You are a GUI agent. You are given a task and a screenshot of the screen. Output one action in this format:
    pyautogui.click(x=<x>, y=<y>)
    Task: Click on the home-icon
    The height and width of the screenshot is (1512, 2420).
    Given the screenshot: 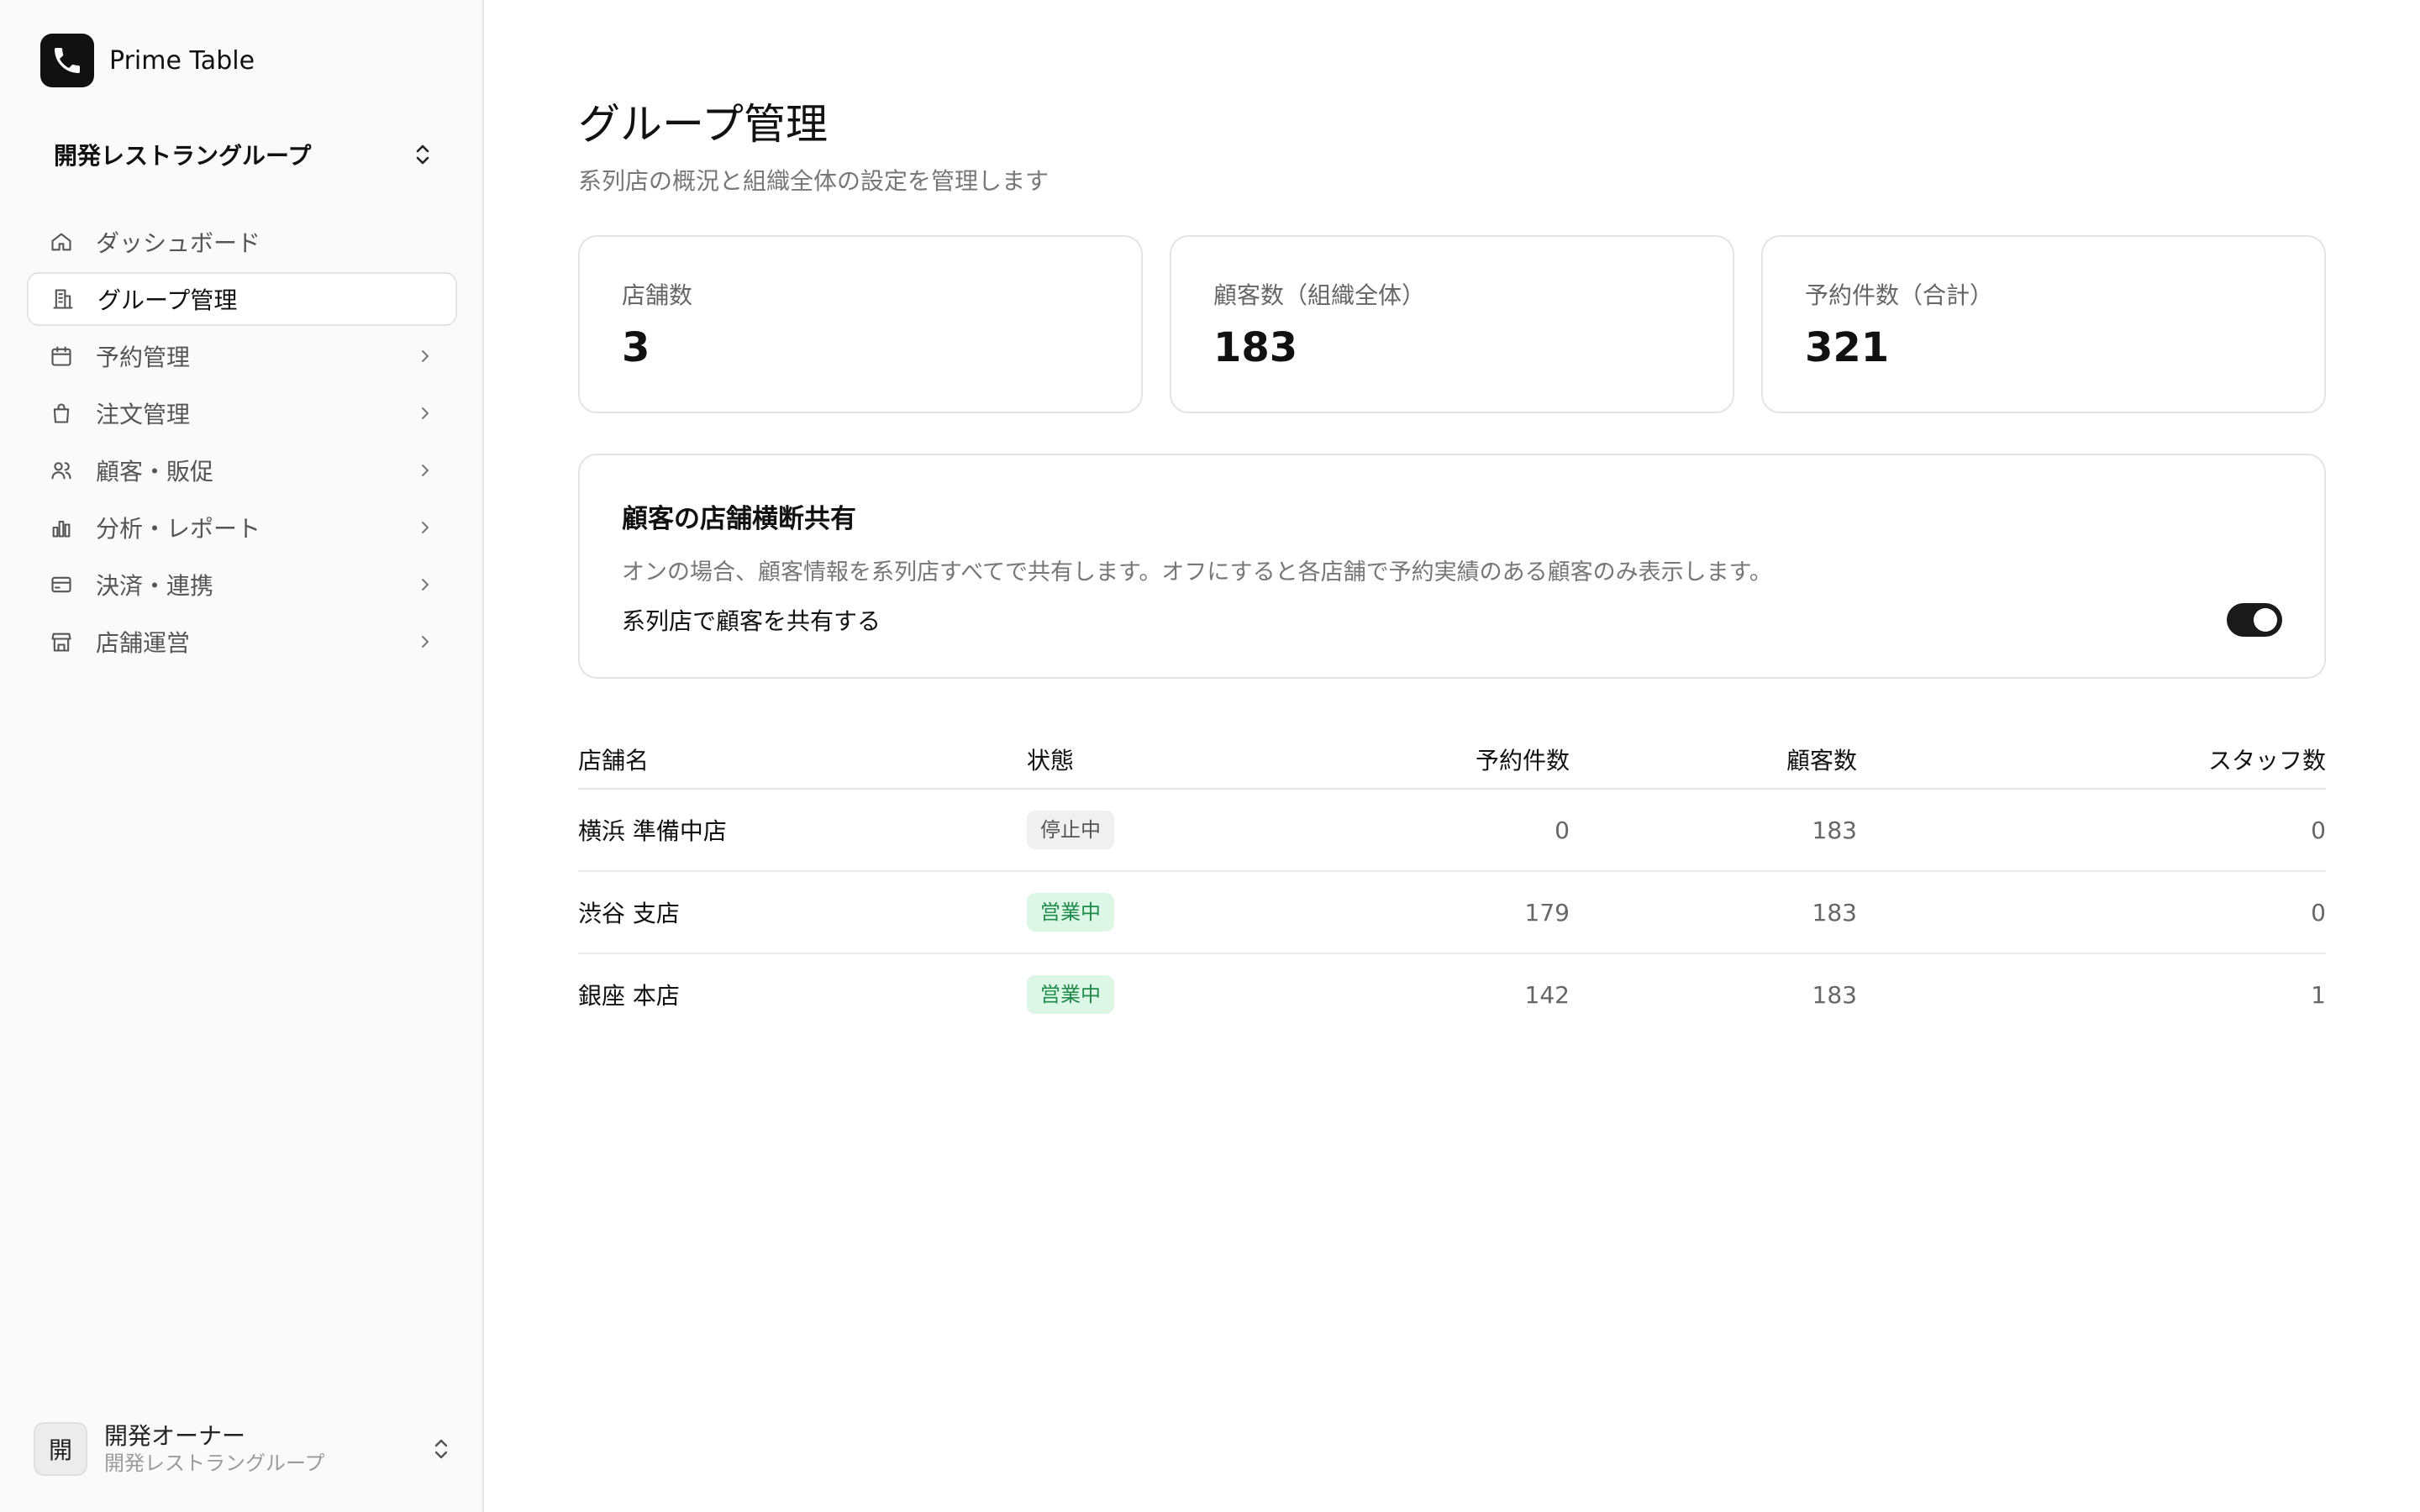 What is the action you would take?
    pyautogui.click(x=62, y=242)
    